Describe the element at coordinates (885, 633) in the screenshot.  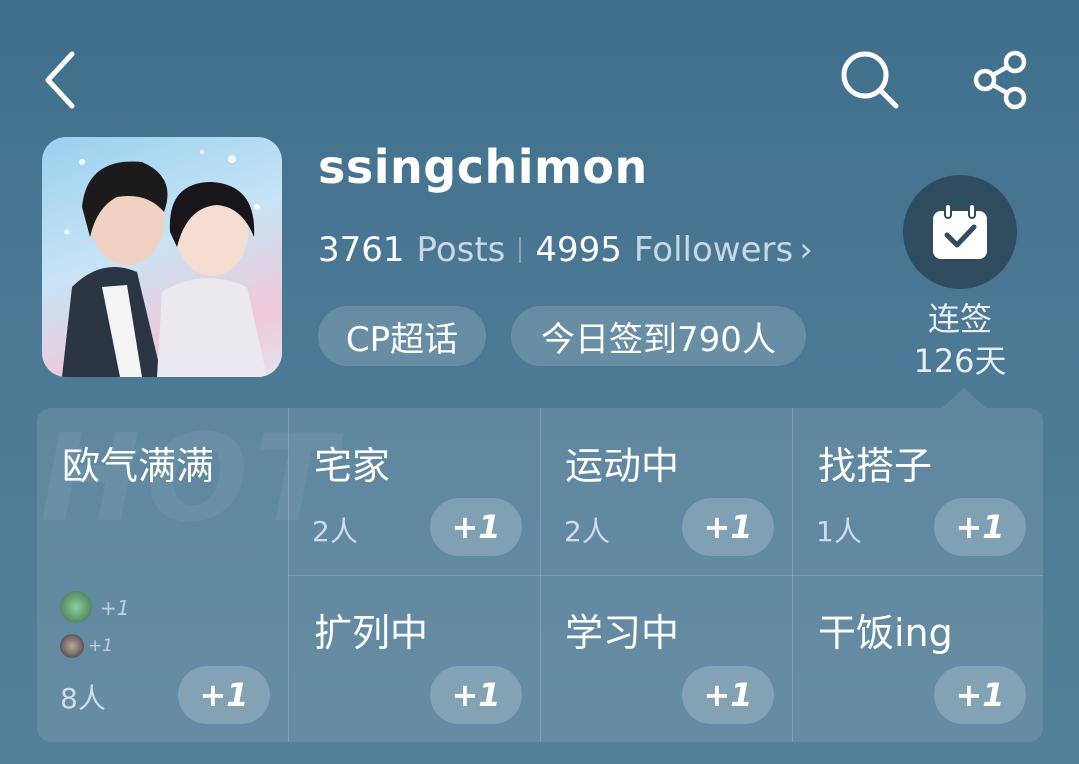
I see `mood-title: 干饭ing` at that location.